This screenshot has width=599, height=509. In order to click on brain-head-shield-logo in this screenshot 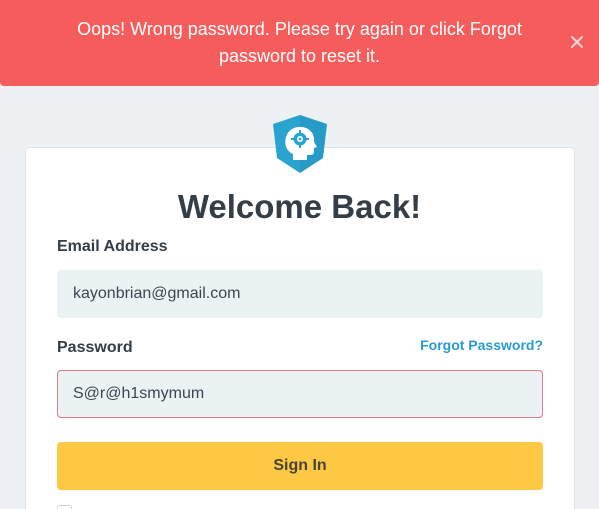, I will do `click(300, 144)`.